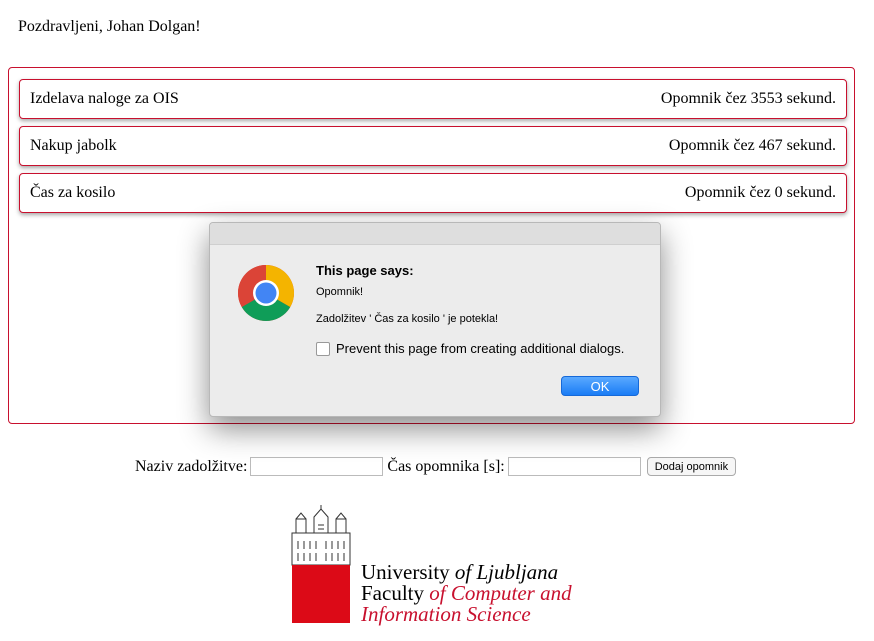  I want to click on prevent-dialogs-checkbox, so click(323, 348).